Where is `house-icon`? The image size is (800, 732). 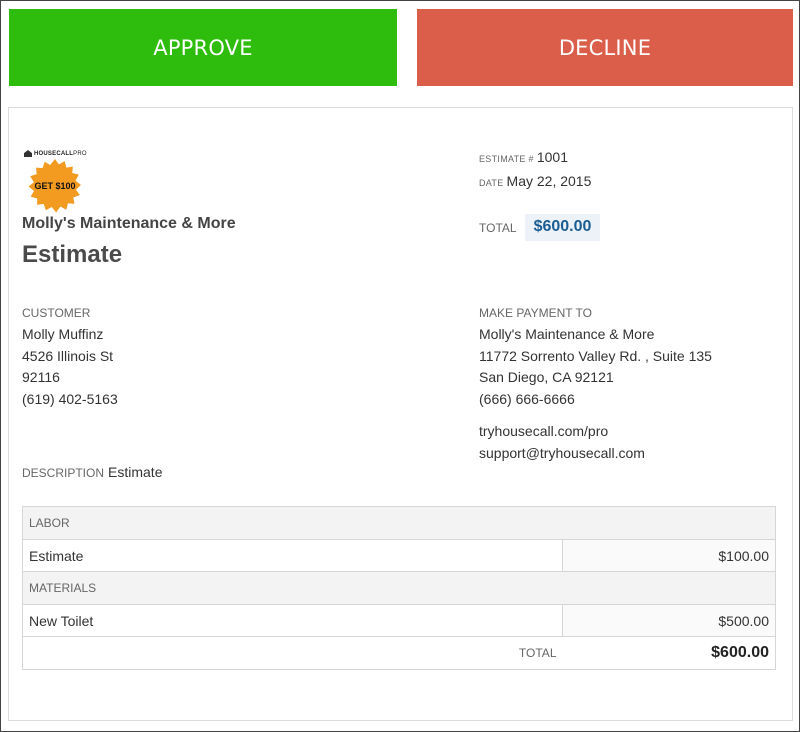
house-icon is located at coordinates (28, 153).